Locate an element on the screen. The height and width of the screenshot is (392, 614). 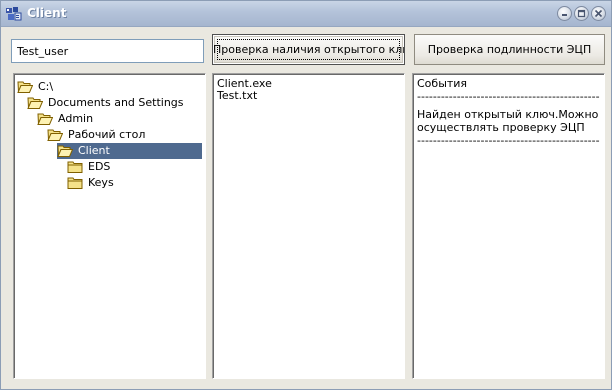
tree-item: Documents and Settings is located at coordinates (114, 103).